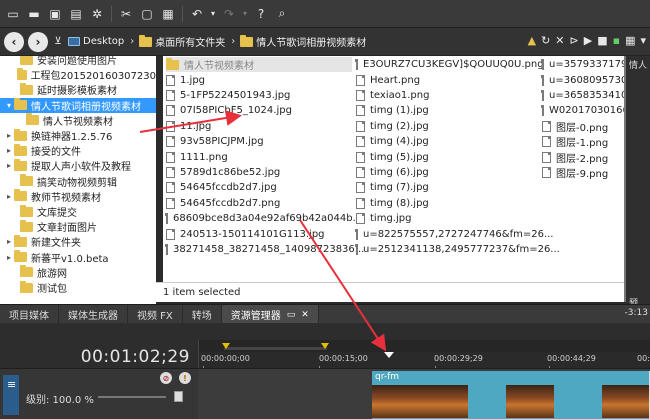 The height and width of the screenshot is (419, 650). What do you see at coordinates (245, 14) in the screenshot?
I see `redo-dropdown-icon: ▾` at bounding box center [245, 14].